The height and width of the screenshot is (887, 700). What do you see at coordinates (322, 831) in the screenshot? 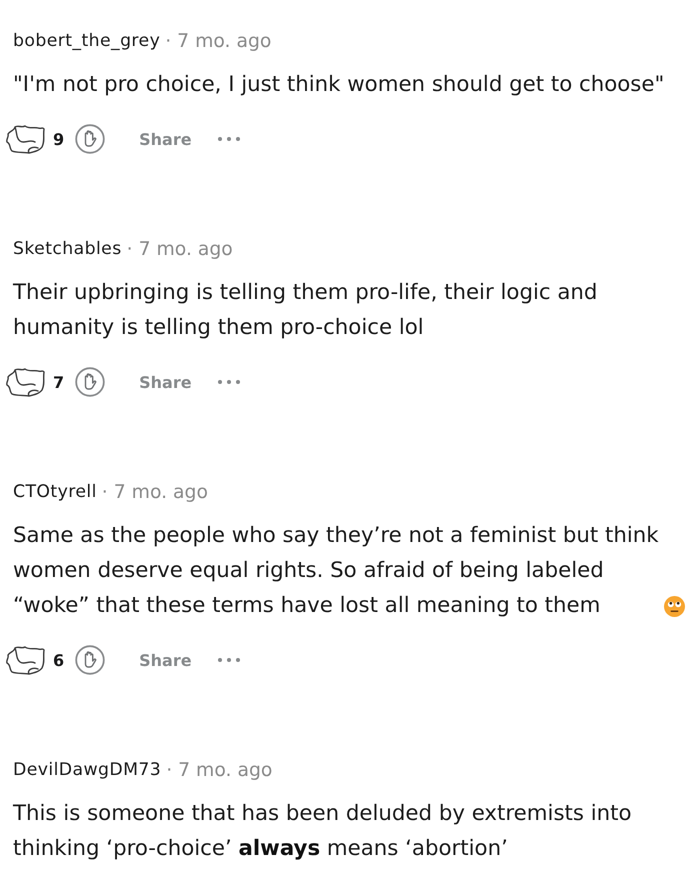
I see `comment-text: This is someone that has been deluded by extremists into thinking ‘pro-choice’ always means ‘abortion’` at bounding box center [322, 831].